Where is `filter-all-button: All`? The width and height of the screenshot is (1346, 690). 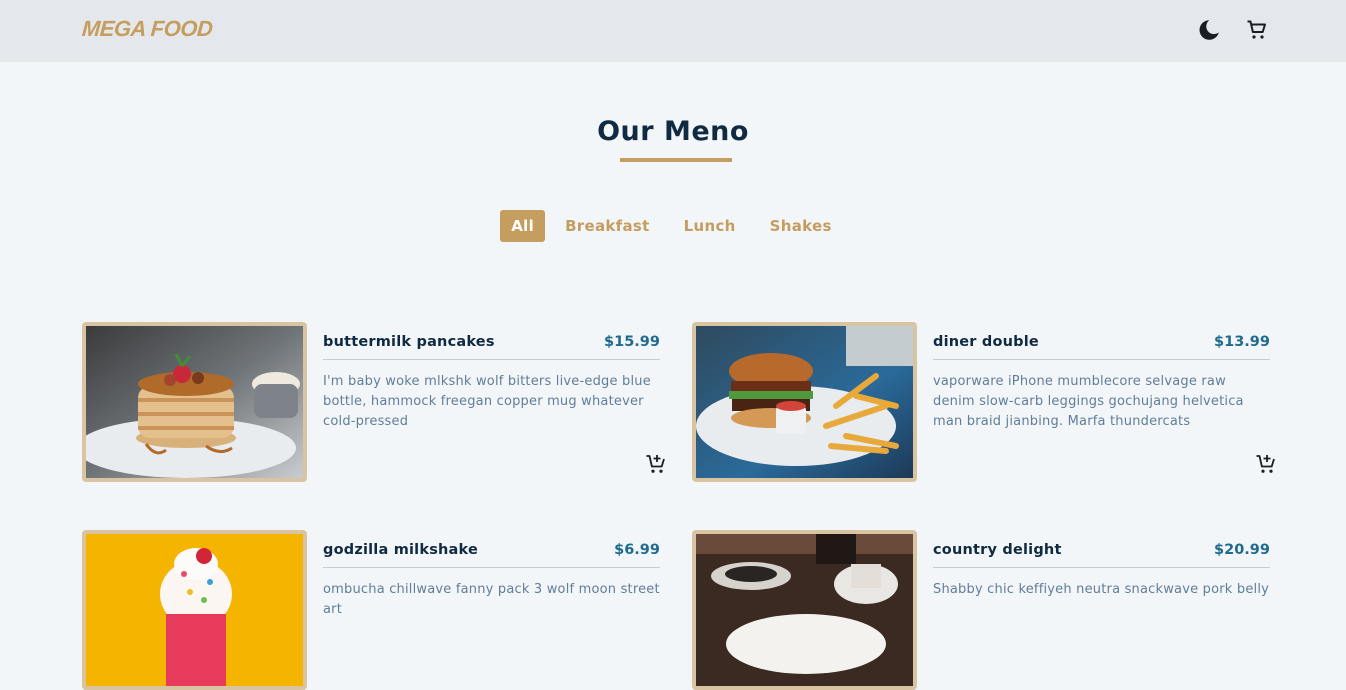
filter-all-button: All is located at coordinates (523, 226).